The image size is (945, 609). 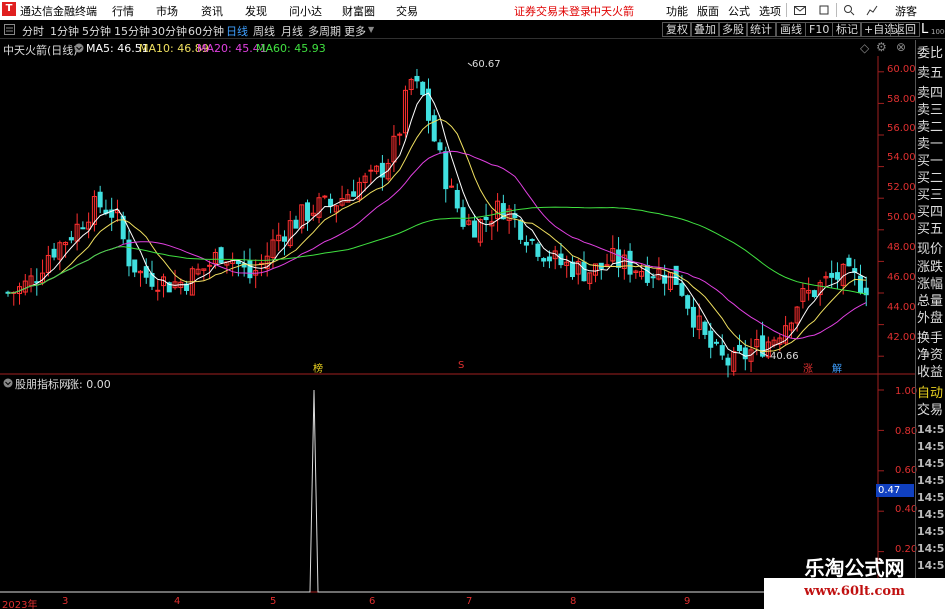 What do you see at coordinates (931, 372) in the screenshot?
I see `label-shouyi: 收益` at bounding box center [931, 372].